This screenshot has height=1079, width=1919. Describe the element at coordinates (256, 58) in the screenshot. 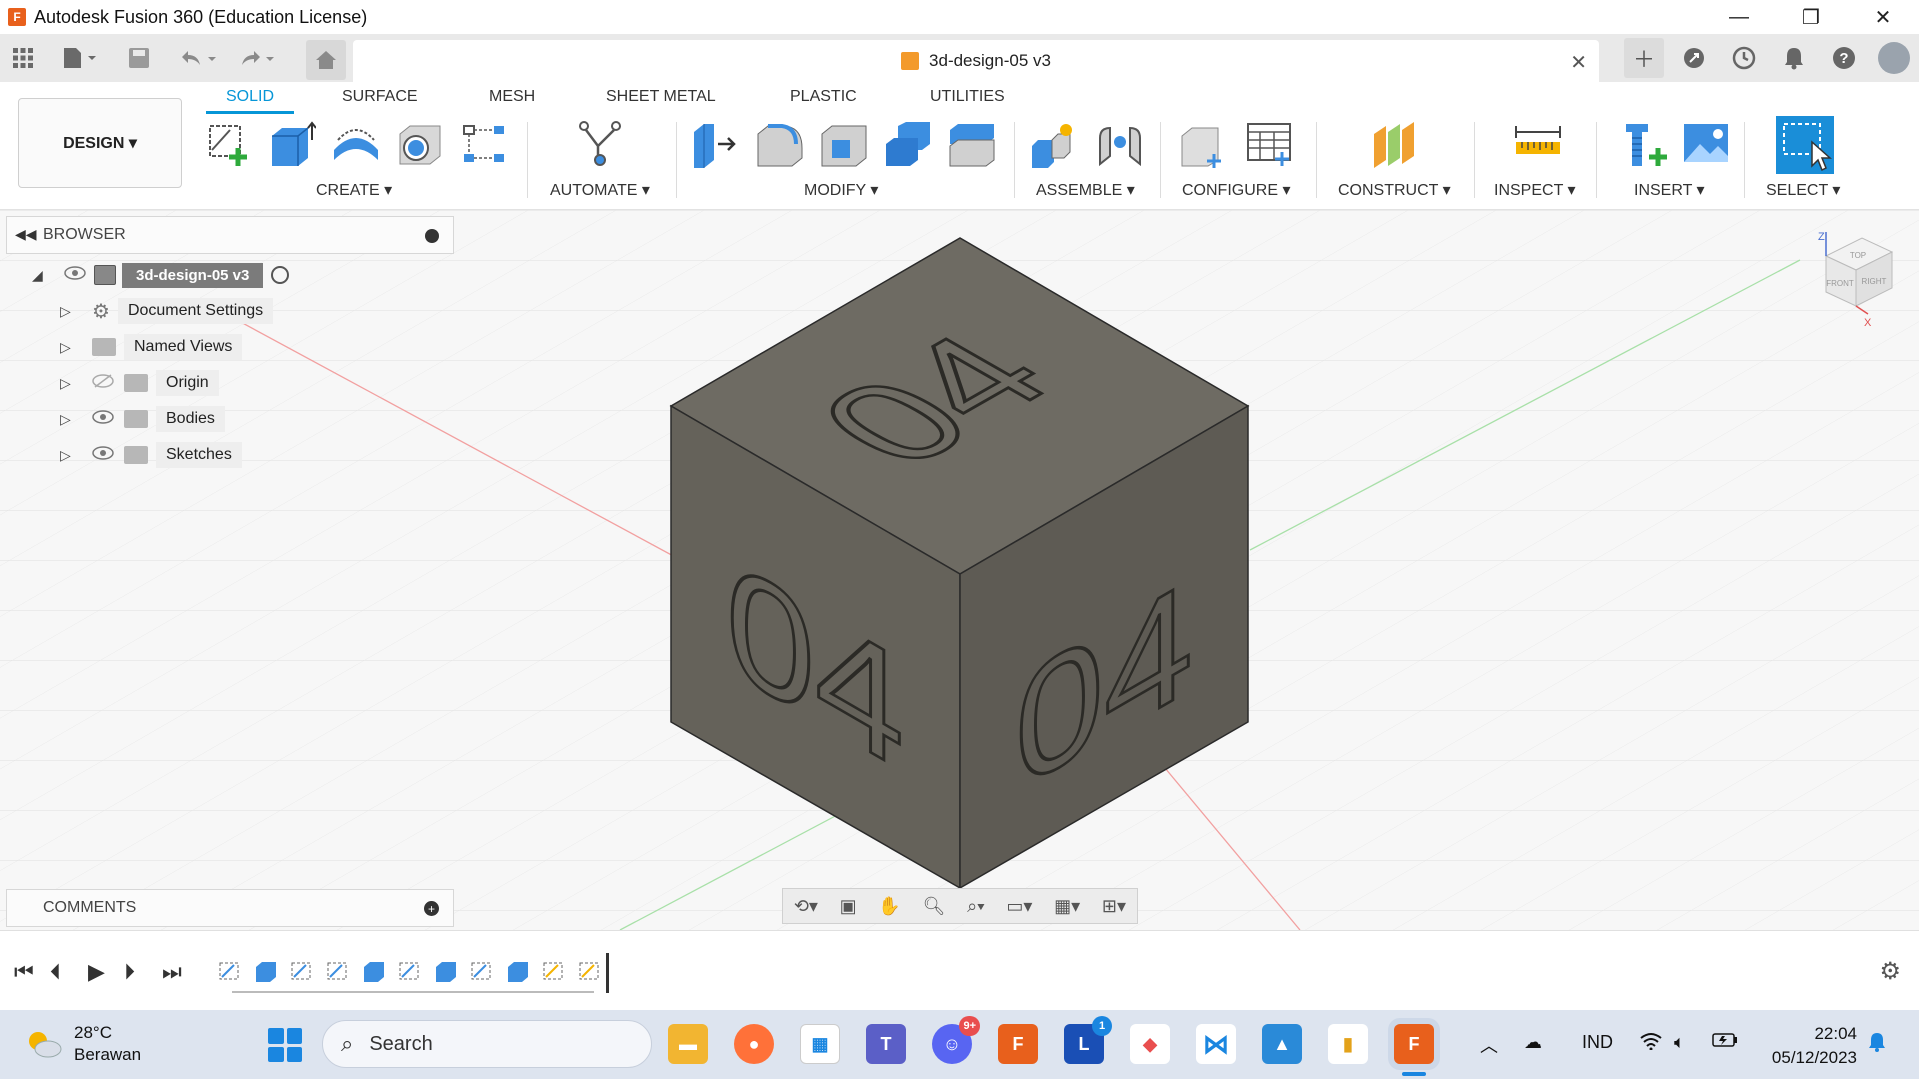

I see `redo-icon` at that location.